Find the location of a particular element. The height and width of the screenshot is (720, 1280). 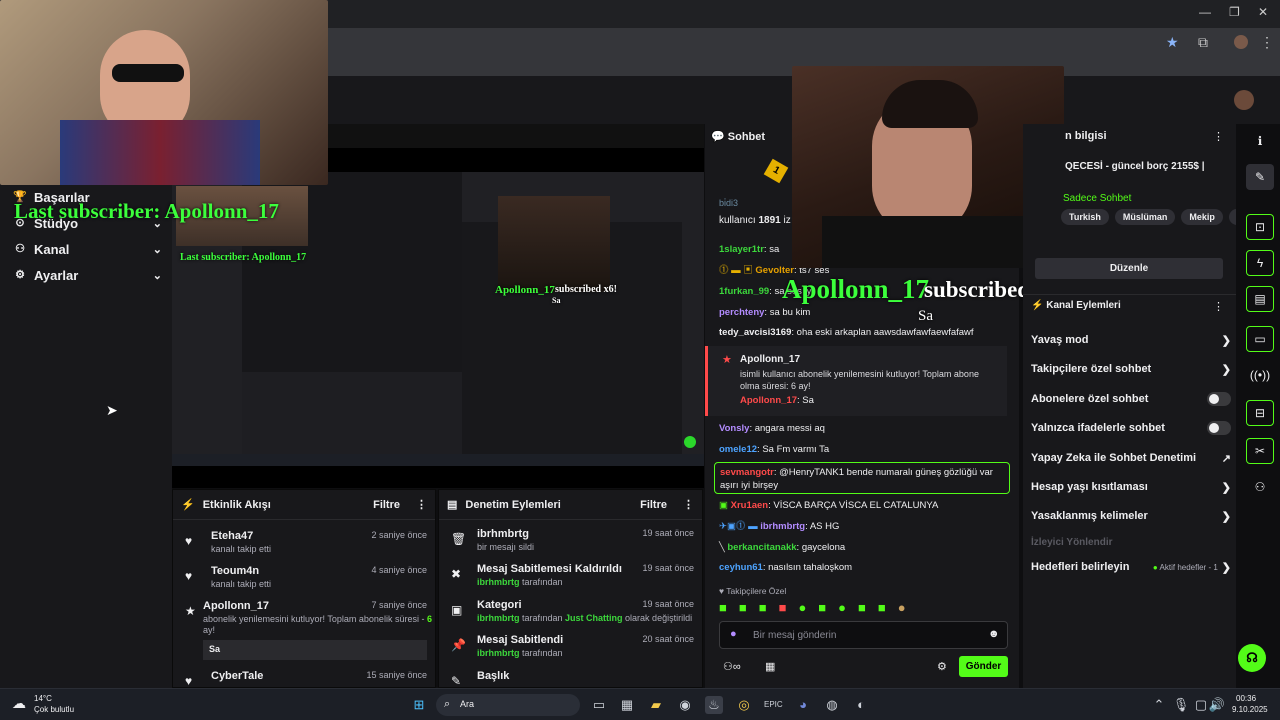

broadcast-icon: ((•)) is located at coordinates (1260, 375).